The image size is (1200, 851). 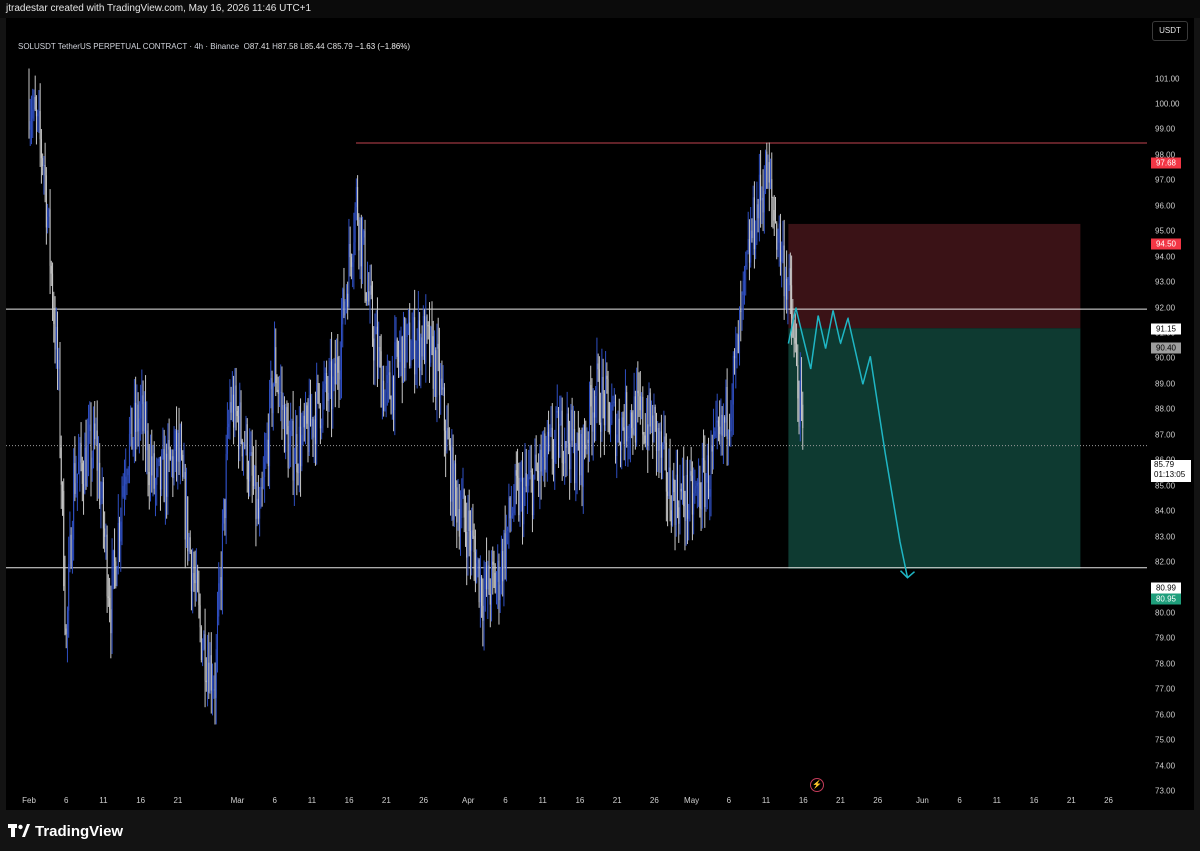 I want to click on time-tick-label: 16, so click(x=141, y=800).